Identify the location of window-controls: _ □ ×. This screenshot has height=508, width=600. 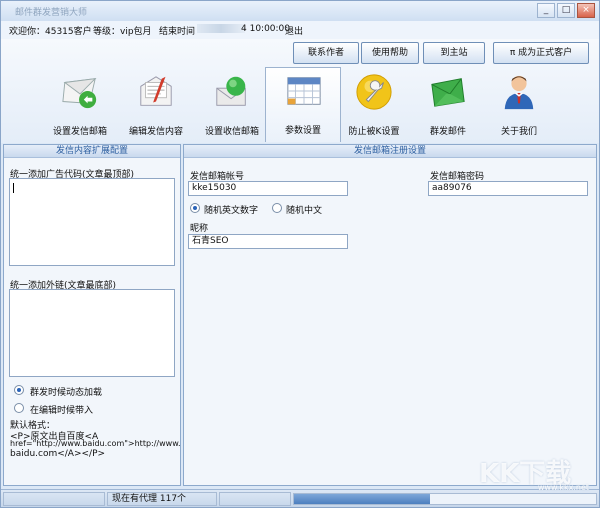
(566, 10).